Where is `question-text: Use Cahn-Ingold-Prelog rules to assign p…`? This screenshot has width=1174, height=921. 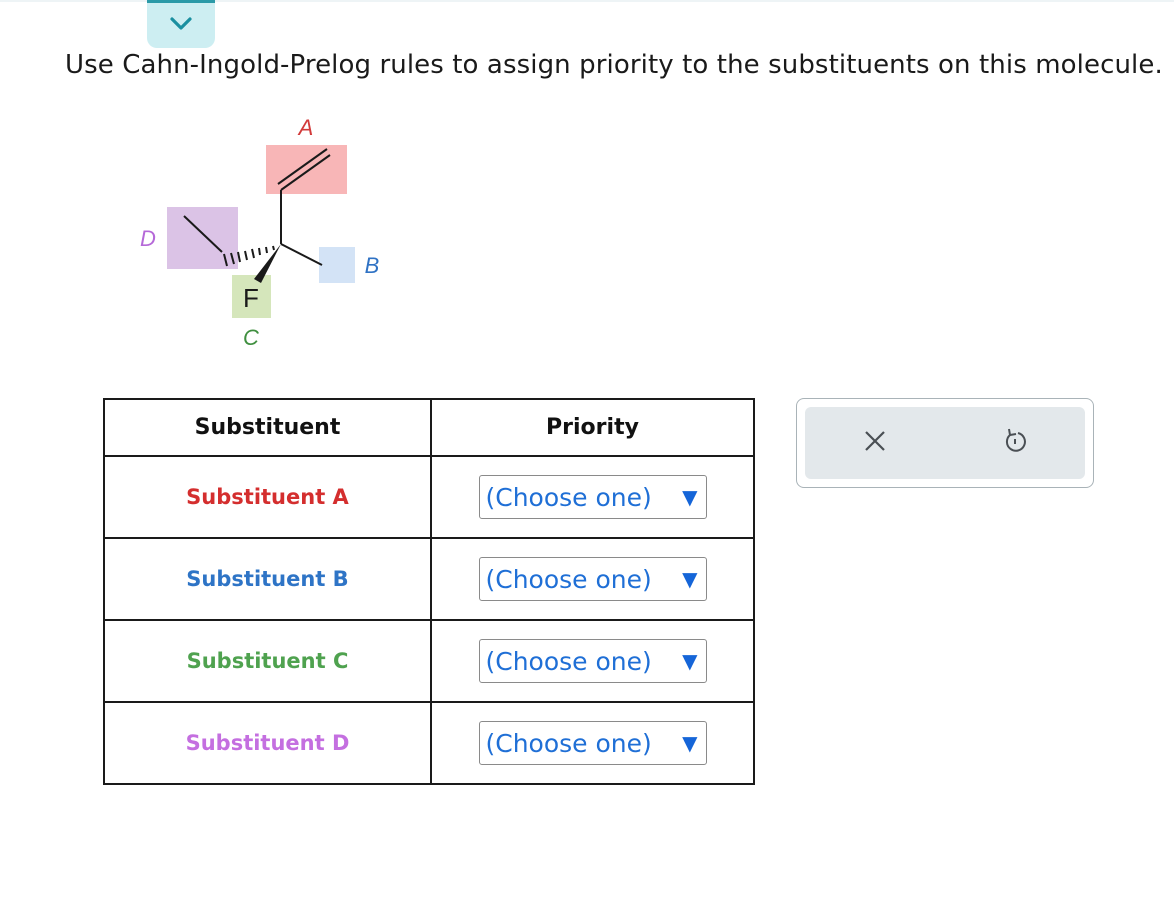
question-text: Use Cahn-Ingold-Prelog rules to assign p… is located at coordinates (614, 65).